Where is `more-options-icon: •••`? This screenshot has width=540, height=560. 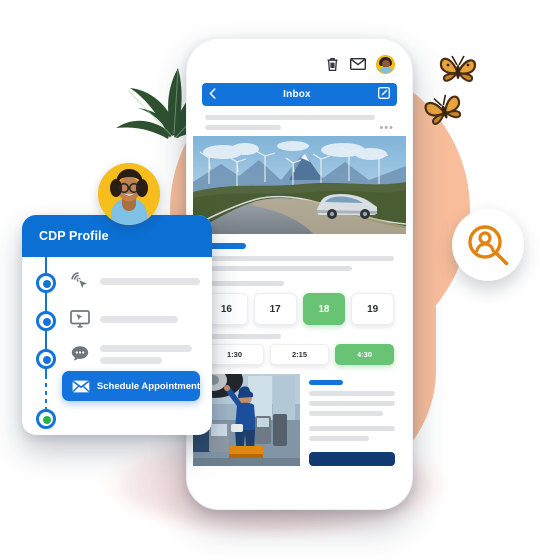 more-options-icon: ••• is located at coordinates (386, 128).